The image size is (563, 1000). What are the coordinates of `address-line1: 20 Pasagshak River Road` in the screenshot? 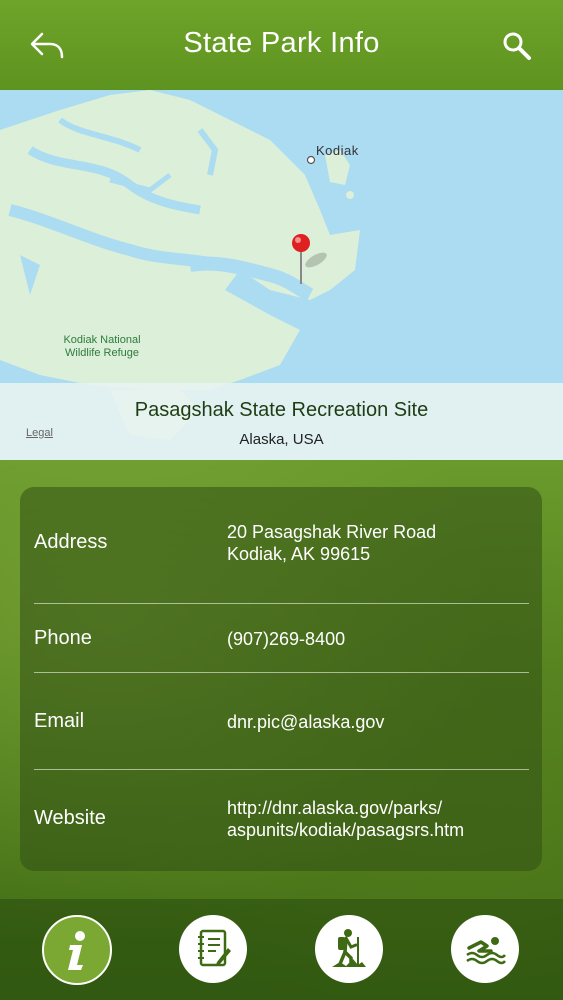 It's located at (332, 532).